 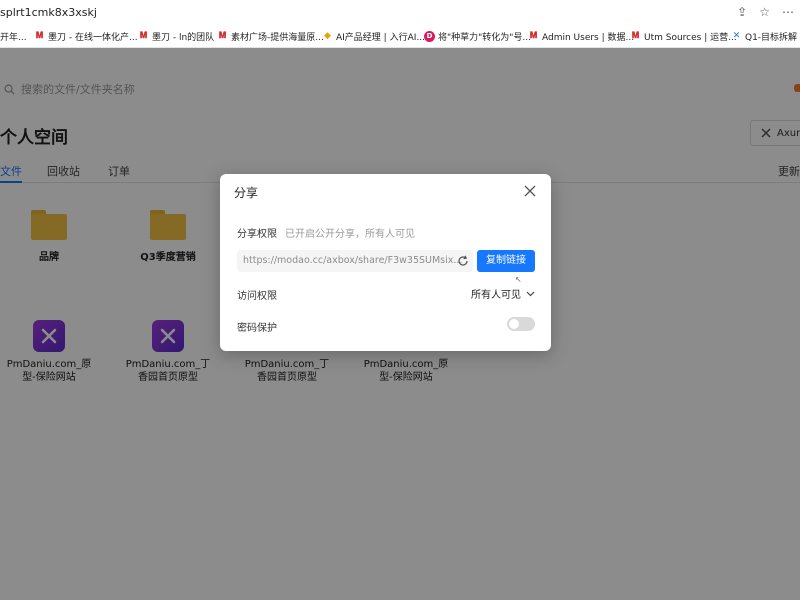 What do you see at coordinates (518, 279) in the screenshot?
I see `mouse-cursor-icon: ↖` at bounding box center [518, 279].